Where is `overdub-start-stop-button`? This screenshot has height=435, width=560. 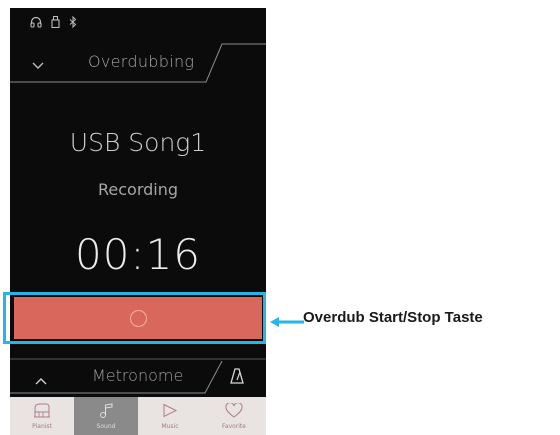
overdub-start-stop-button is located at coordinates (138, 318).